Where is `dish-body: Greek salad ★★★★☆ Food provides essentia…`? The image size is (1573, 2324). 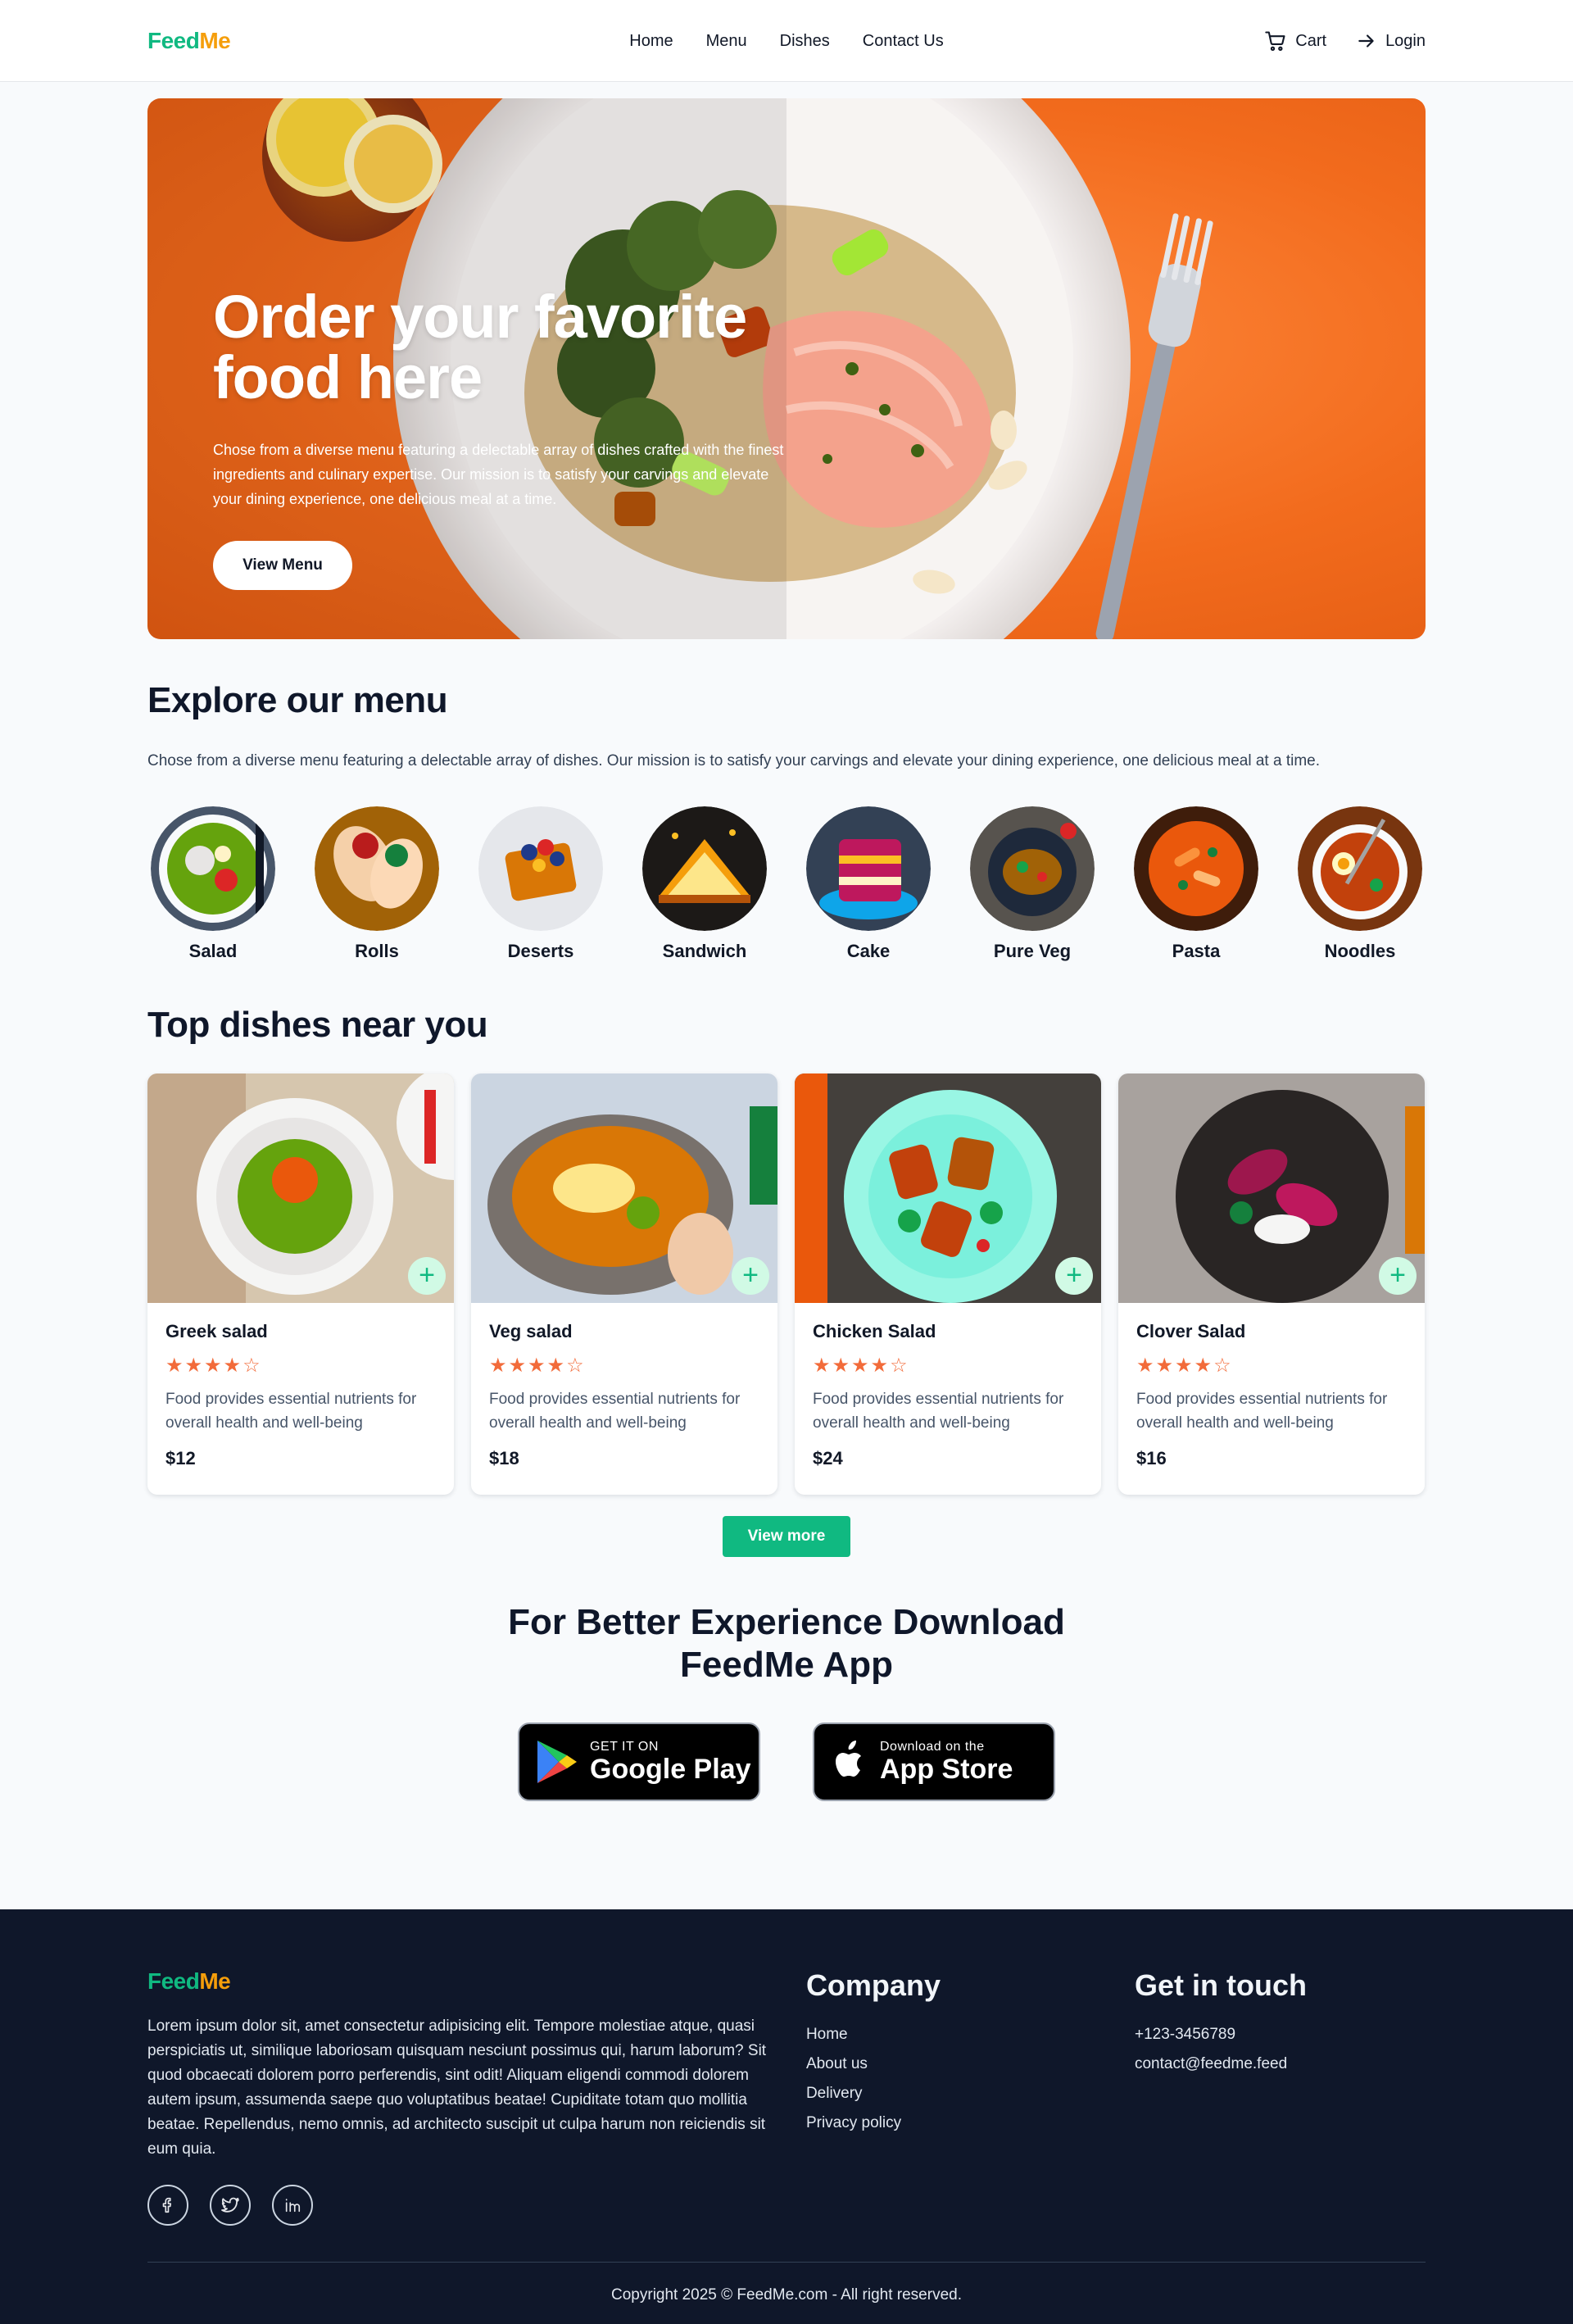
dish-body: Greek salad ★★★★☆ Food provides essentia… is located at coordinates (300, 1395).